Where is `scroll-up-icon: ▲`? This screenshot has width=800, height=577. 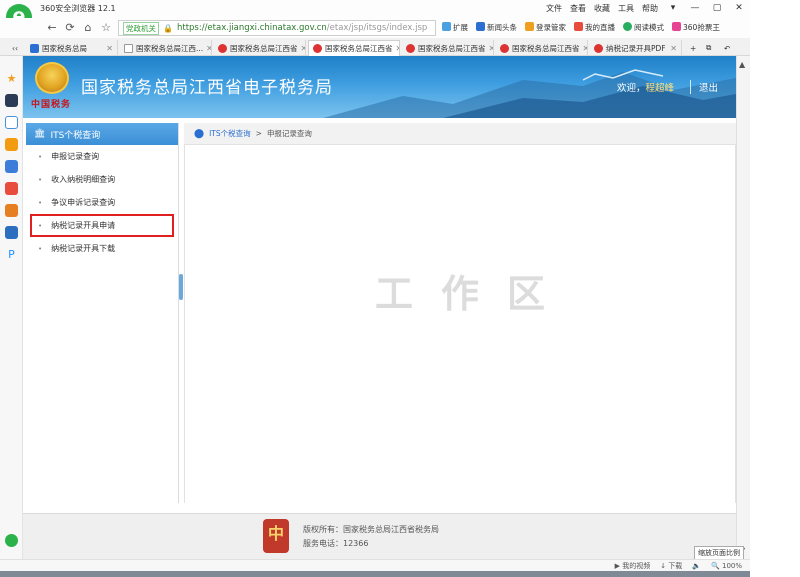
scroll-up-icon: ▲ is located at coordinates (742, 64).